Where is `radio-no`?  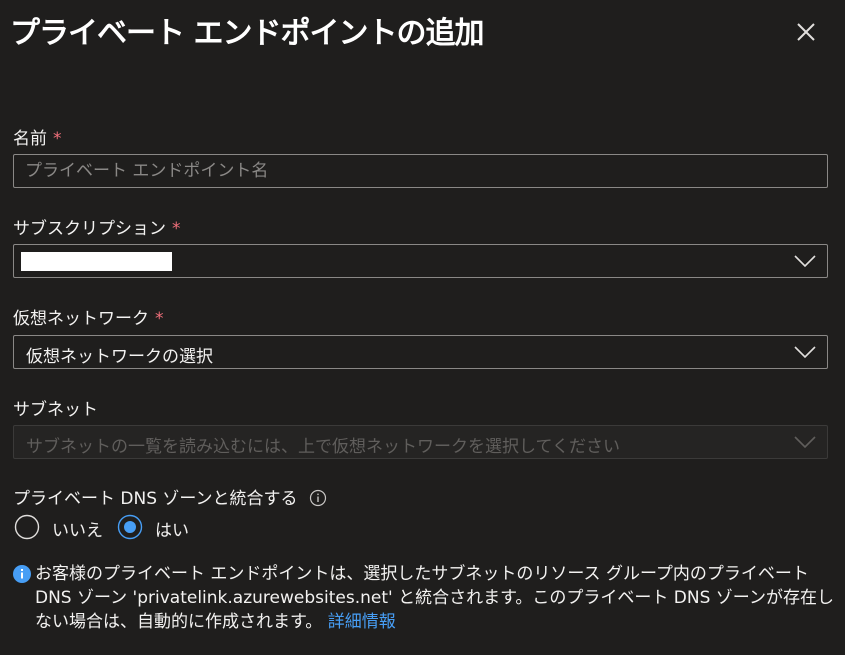
radio-no is located at coordinates (27, 527).